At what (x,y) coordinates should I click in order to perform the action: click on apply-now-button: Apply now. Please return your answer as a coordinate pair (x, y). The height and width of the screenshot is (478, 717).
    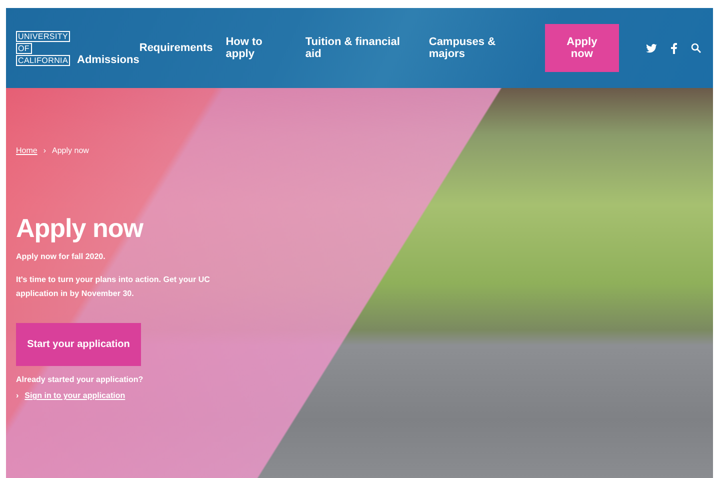
    Looking at the image, I should click on (581, 48).